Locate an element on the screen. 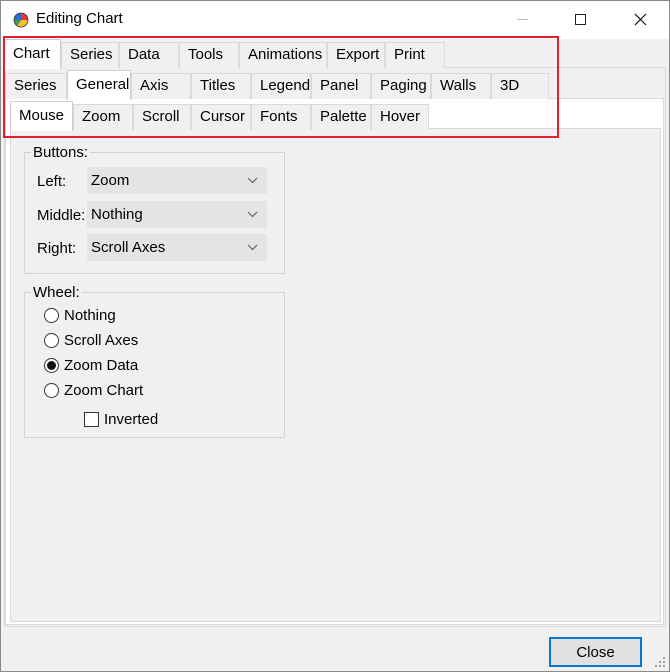 The image size is (670, 672). left-button-label: Left: is located at coordinates (52, 181).